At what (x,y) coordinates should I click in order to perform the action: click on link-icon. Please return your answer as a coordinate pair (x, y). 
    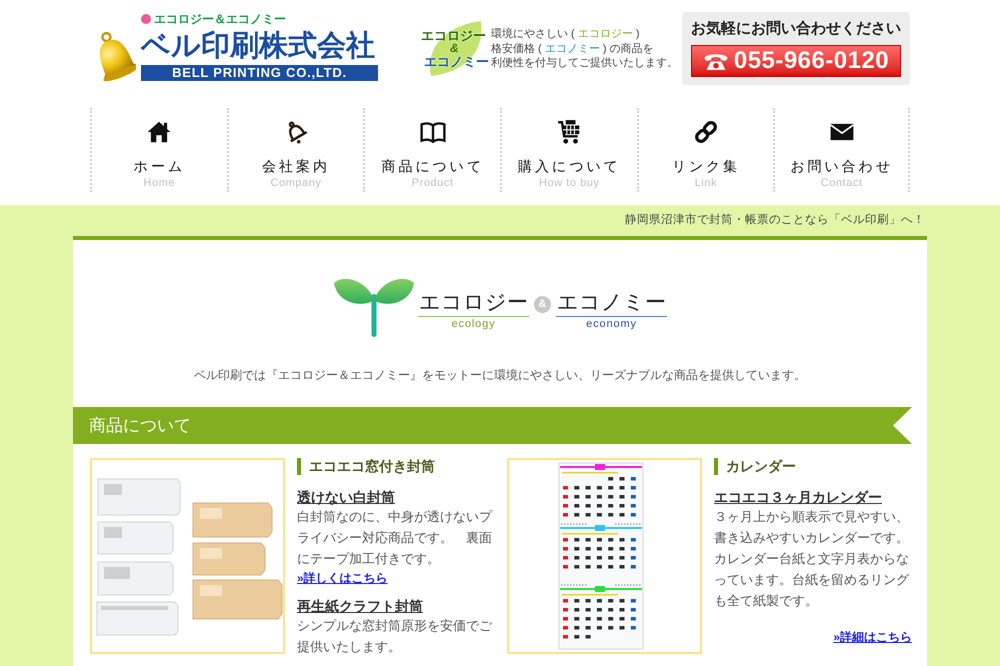
    Looking at the image, I should click on (705, 132).